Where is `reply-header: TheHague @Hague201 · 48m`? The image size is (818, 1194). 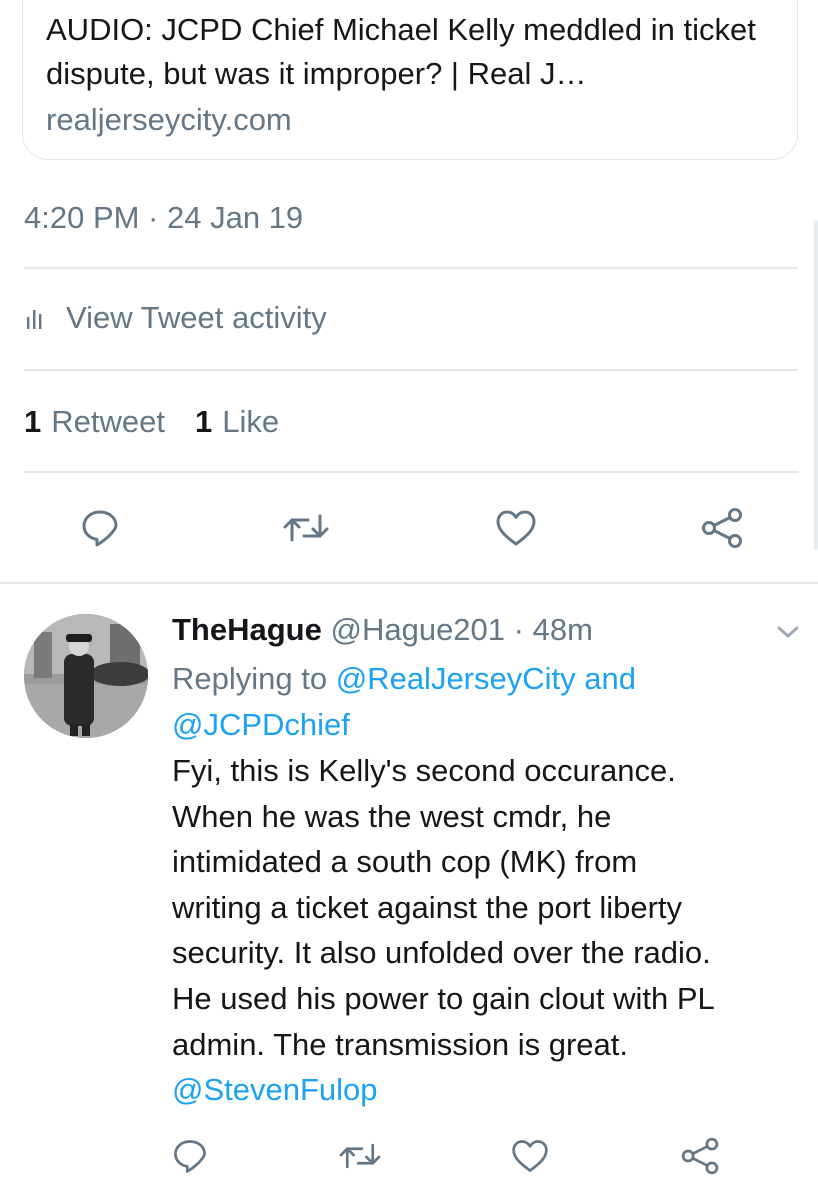 reply-header: TheHague @Hague201 · 48m is located at coordinates (382, 630).